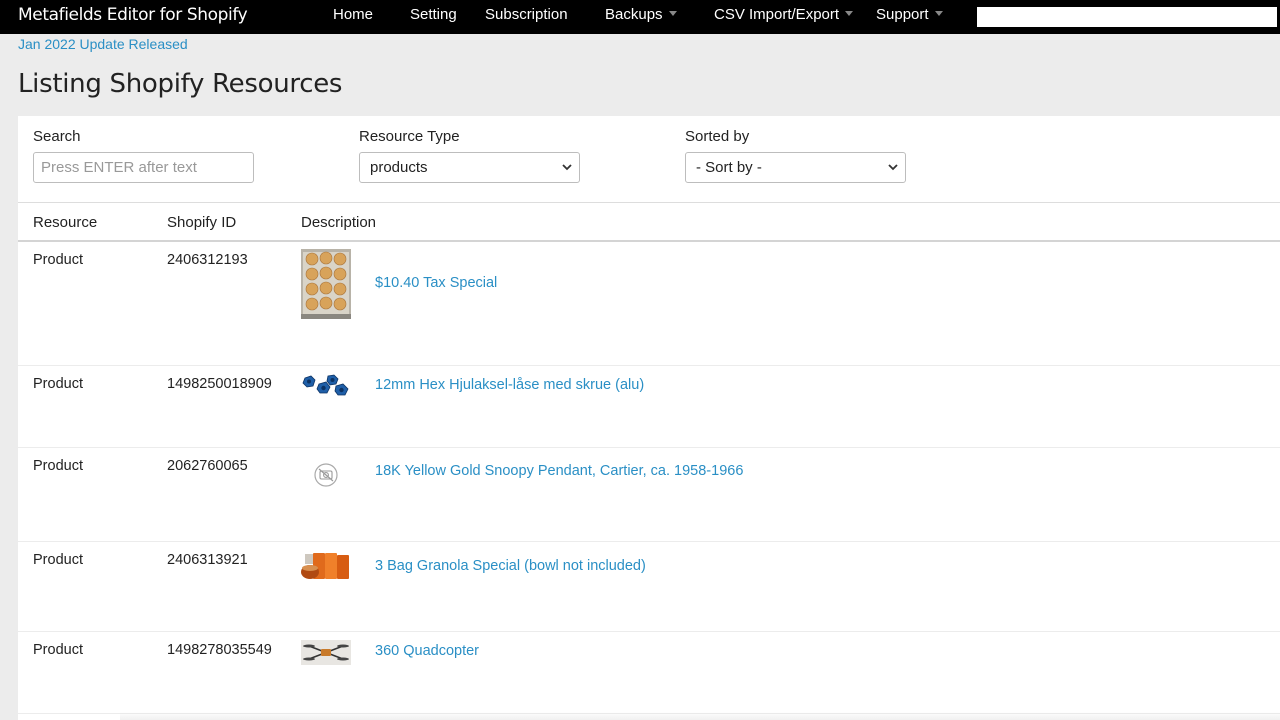 The height and width of the screenshot is (720, 1280). I want to click on page-title: Listing Shopify Resources, so click(180, 84).